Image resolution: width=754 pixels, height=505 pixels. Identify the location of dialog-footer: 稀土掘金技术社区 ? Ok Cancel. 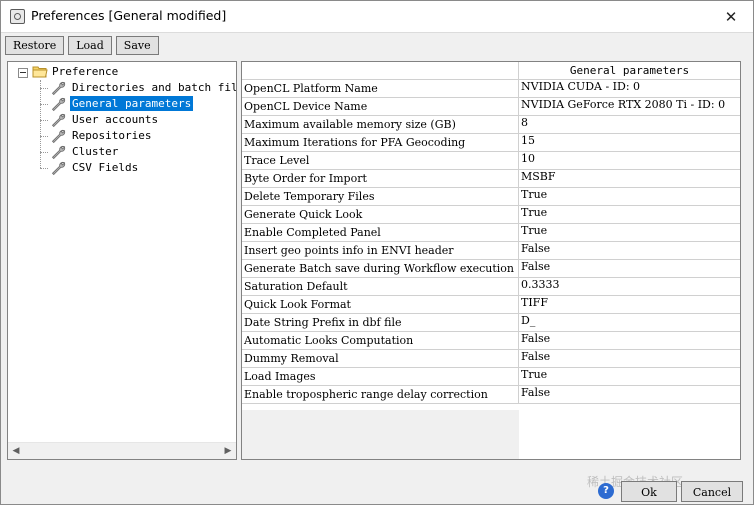
(377, 484).